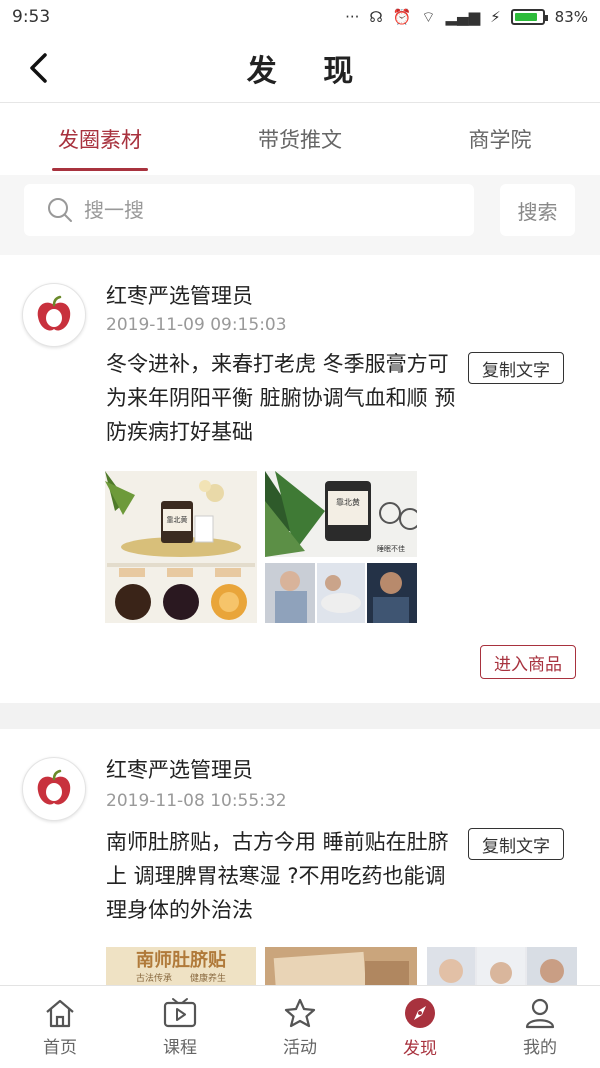  I want to click on compass-icon, so click(420, 1012).